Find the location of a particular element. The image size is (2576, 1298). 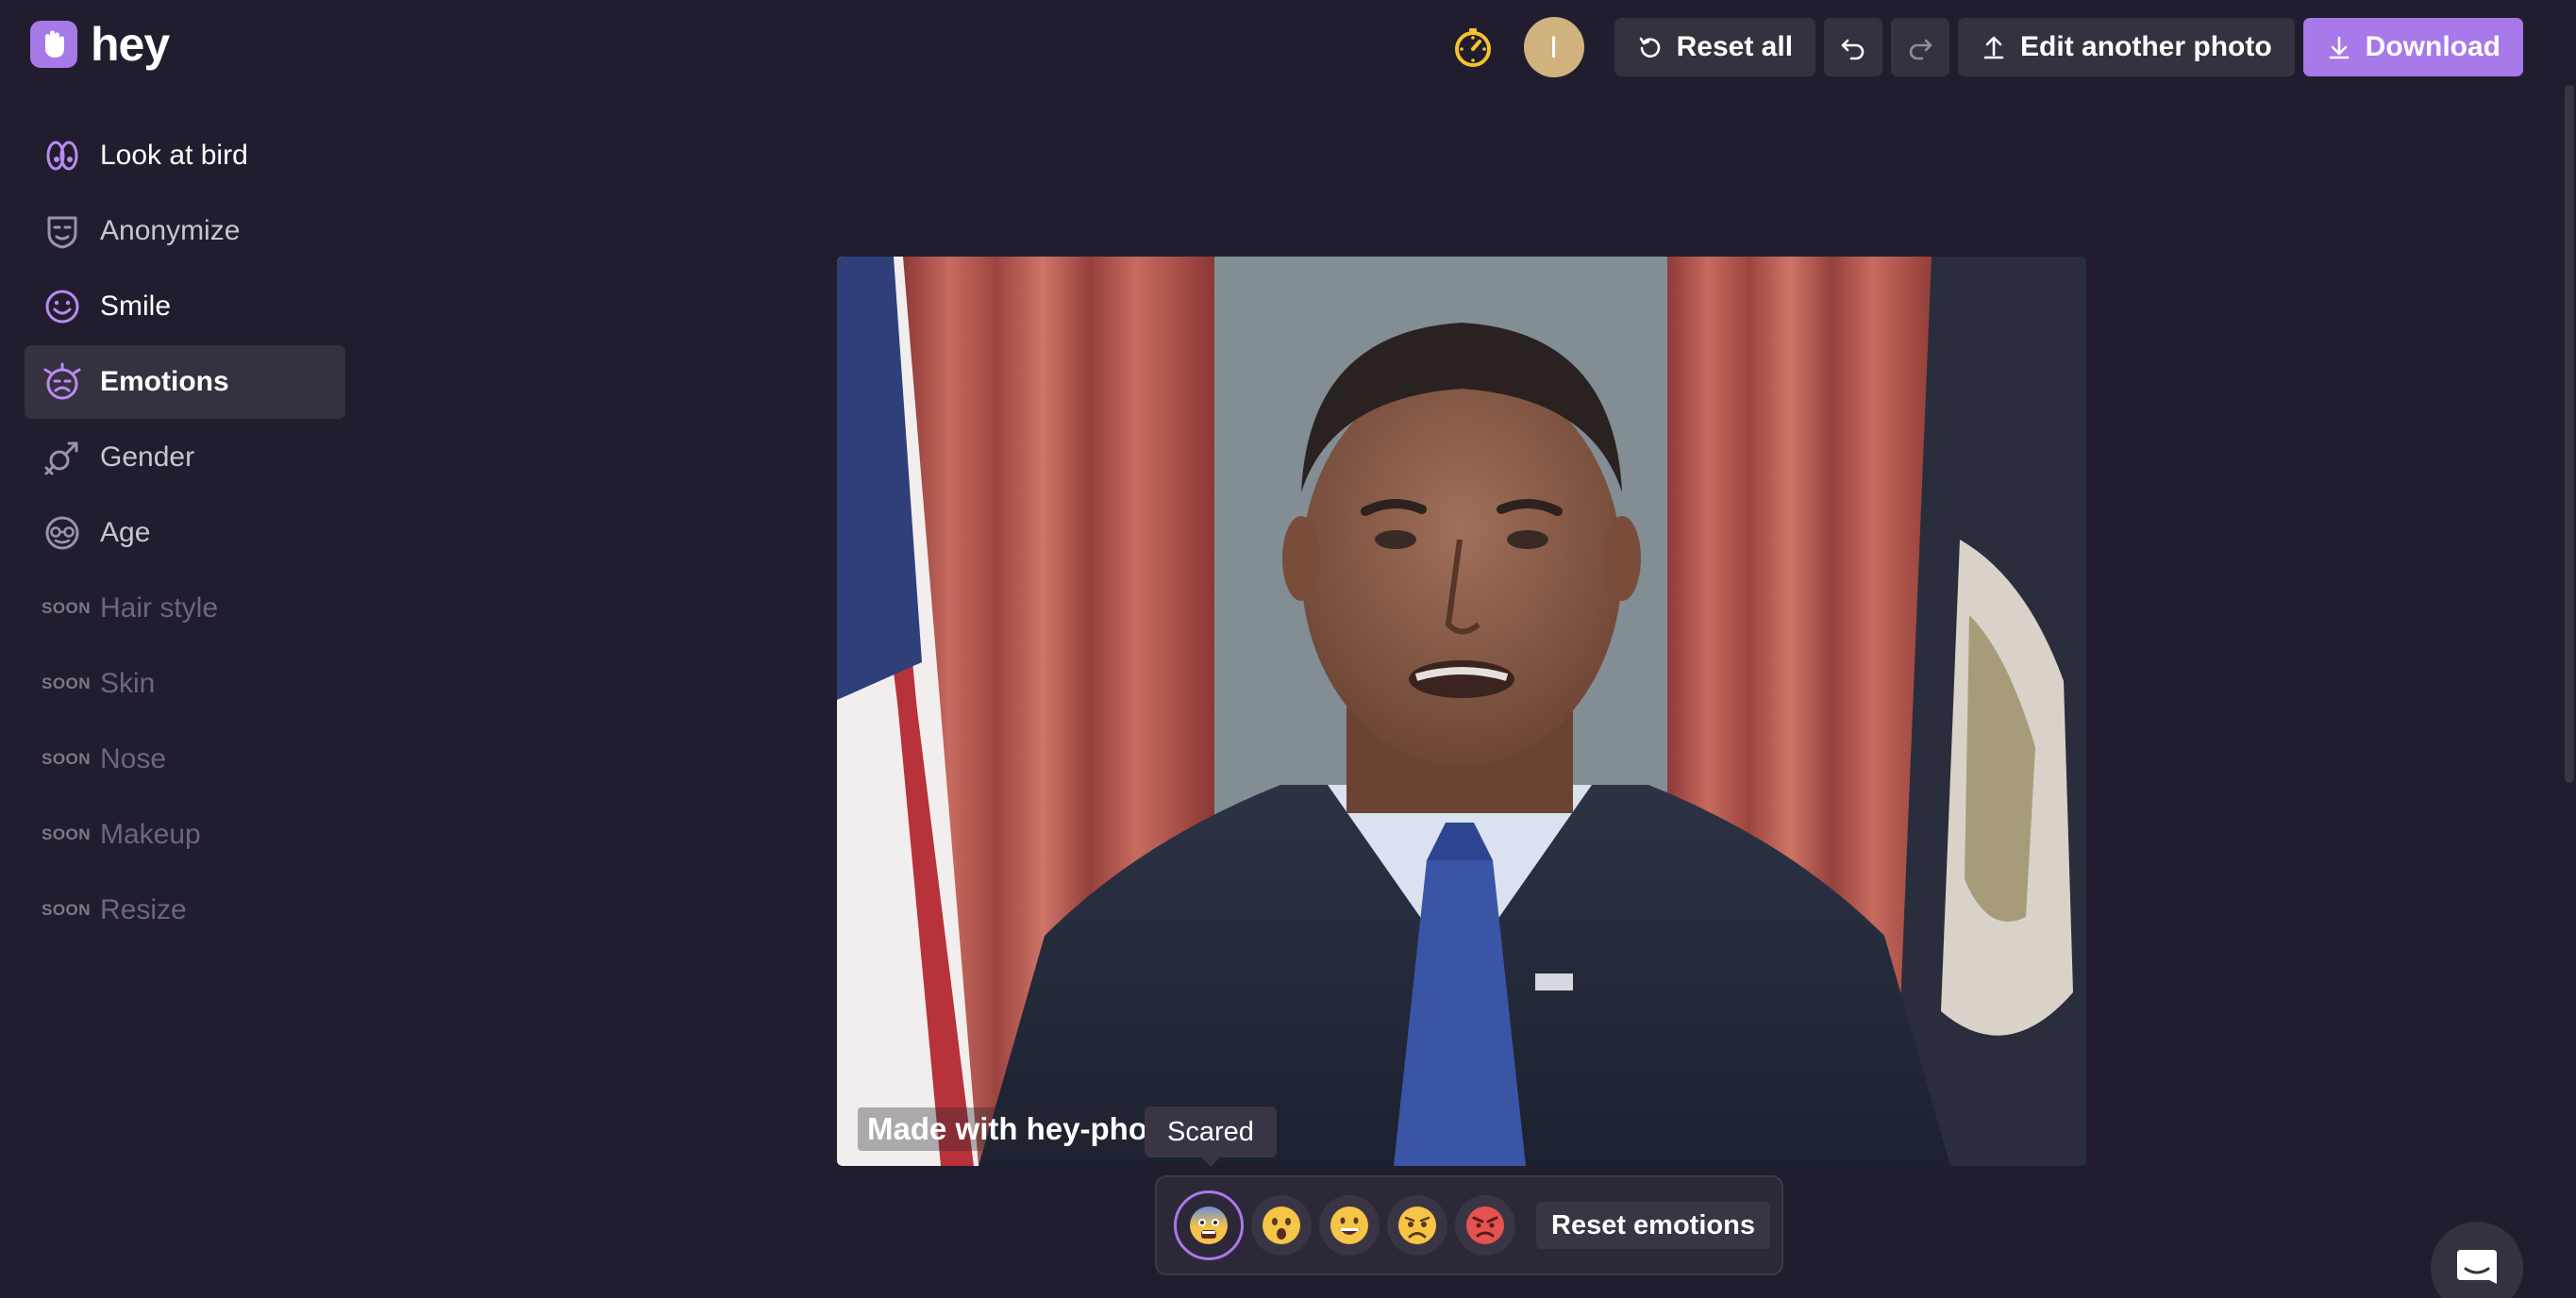

reset-emotions-button: Reset emotions is located at coordinates (1653, 1226).